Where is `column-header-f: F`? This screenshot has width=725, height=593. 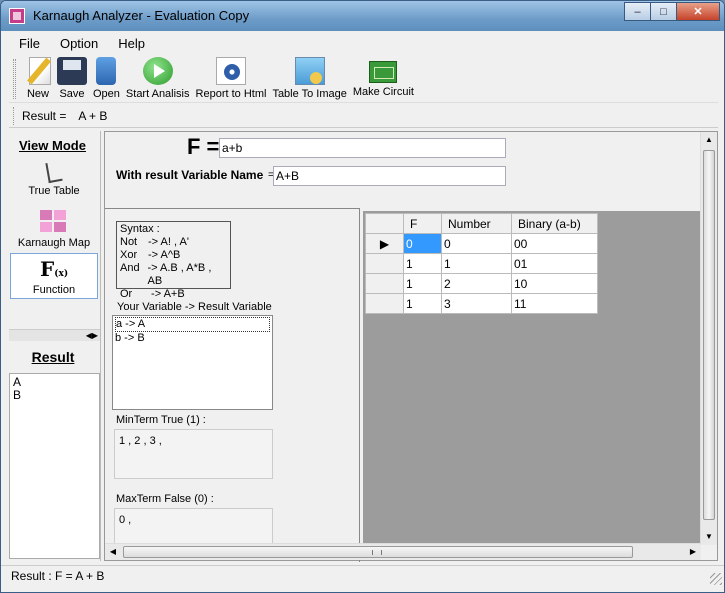
column-header-f: F is located at coordinates (422, 223).